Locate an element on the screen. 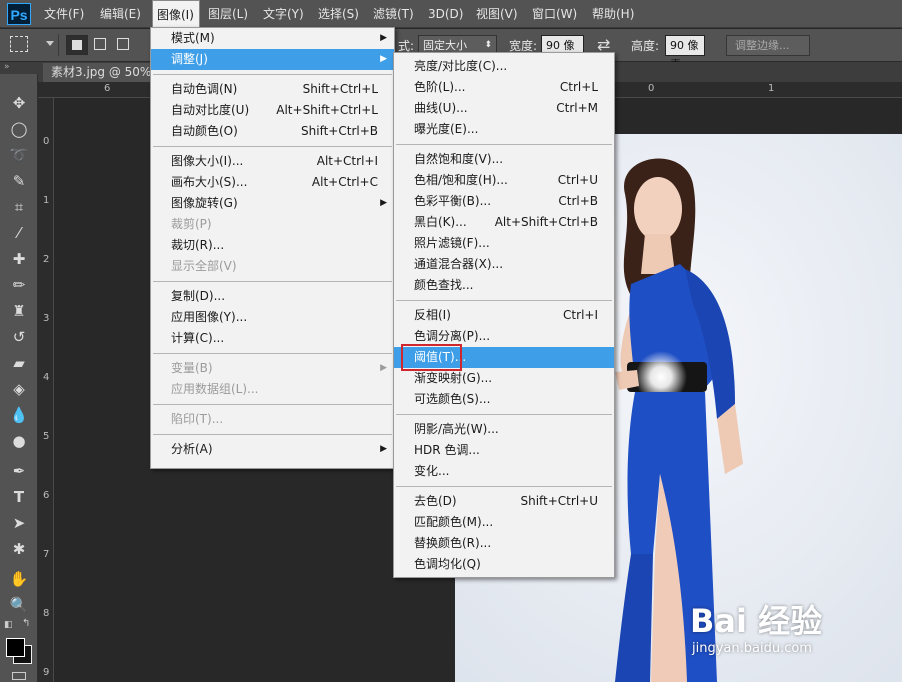  elliptical-marquee-tool-icon: ◯ is located at coordinates (19, 129).